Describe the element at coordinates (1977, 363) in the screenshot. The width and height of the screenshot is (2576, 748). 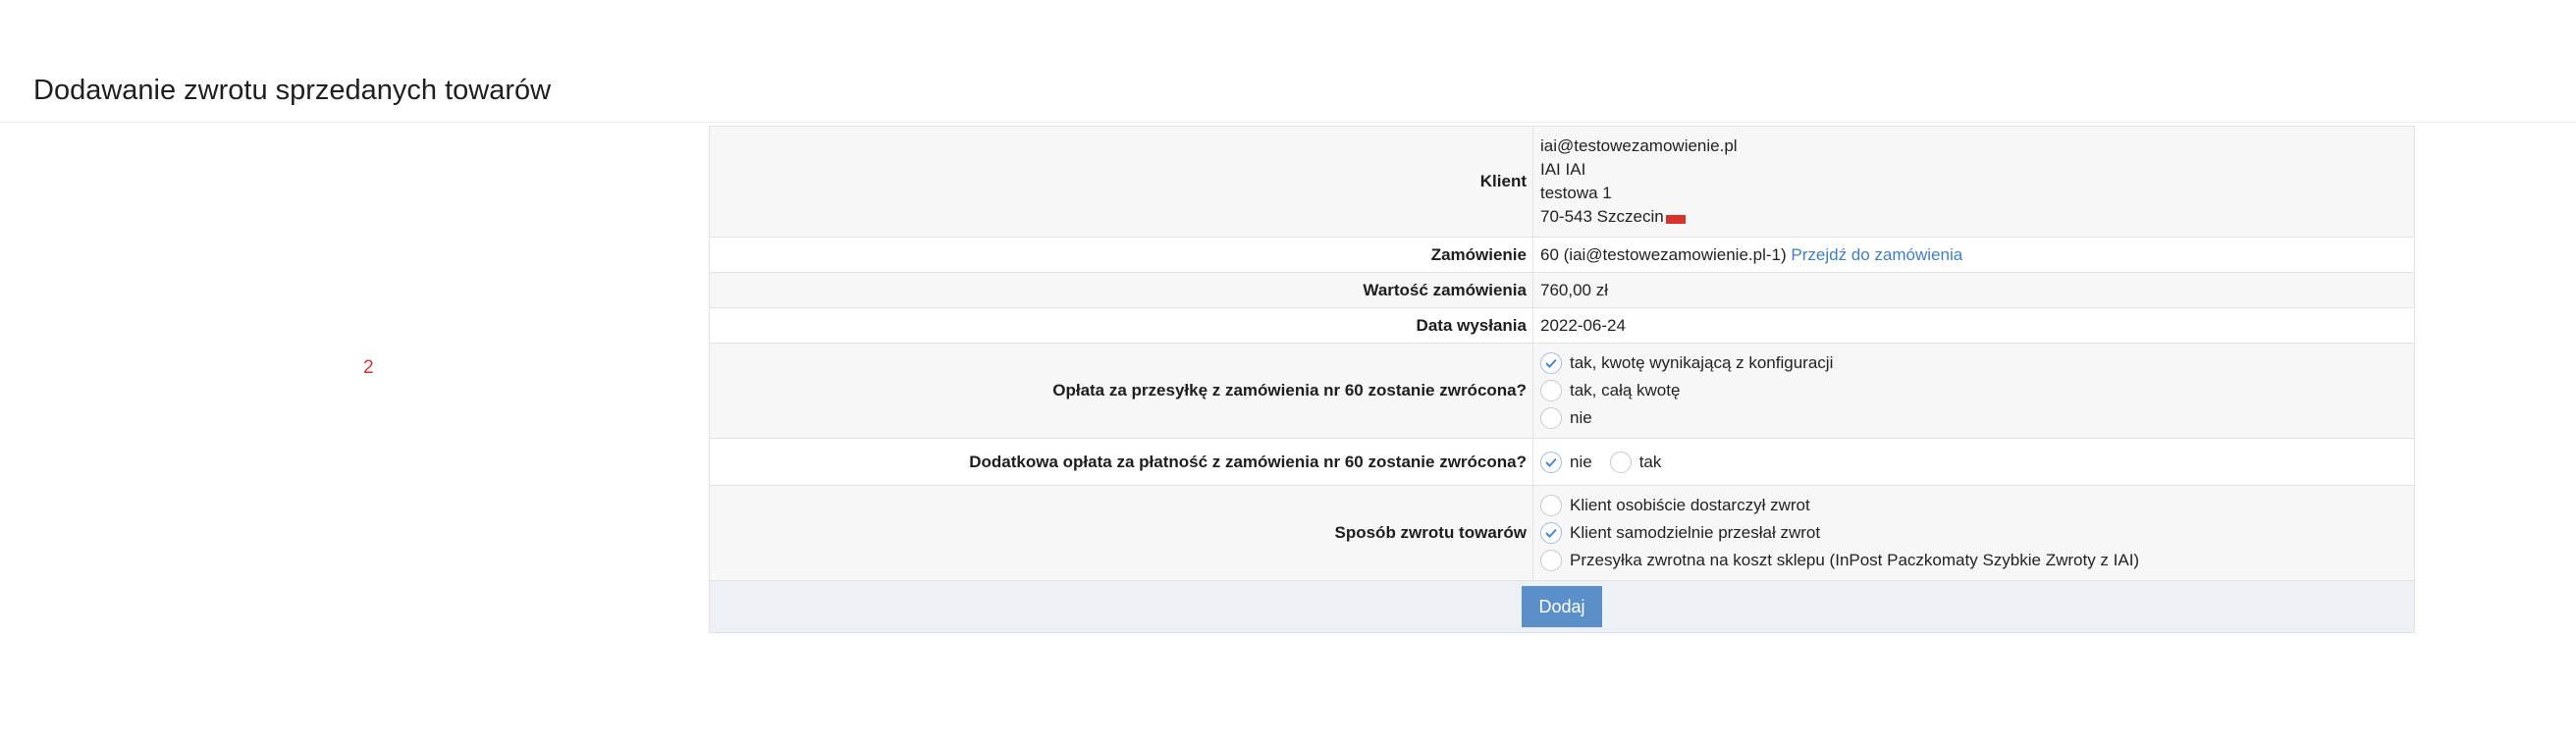
I see `shipping-fee-option: tak, kwotę wynikającą z konfiguracji` at that location.